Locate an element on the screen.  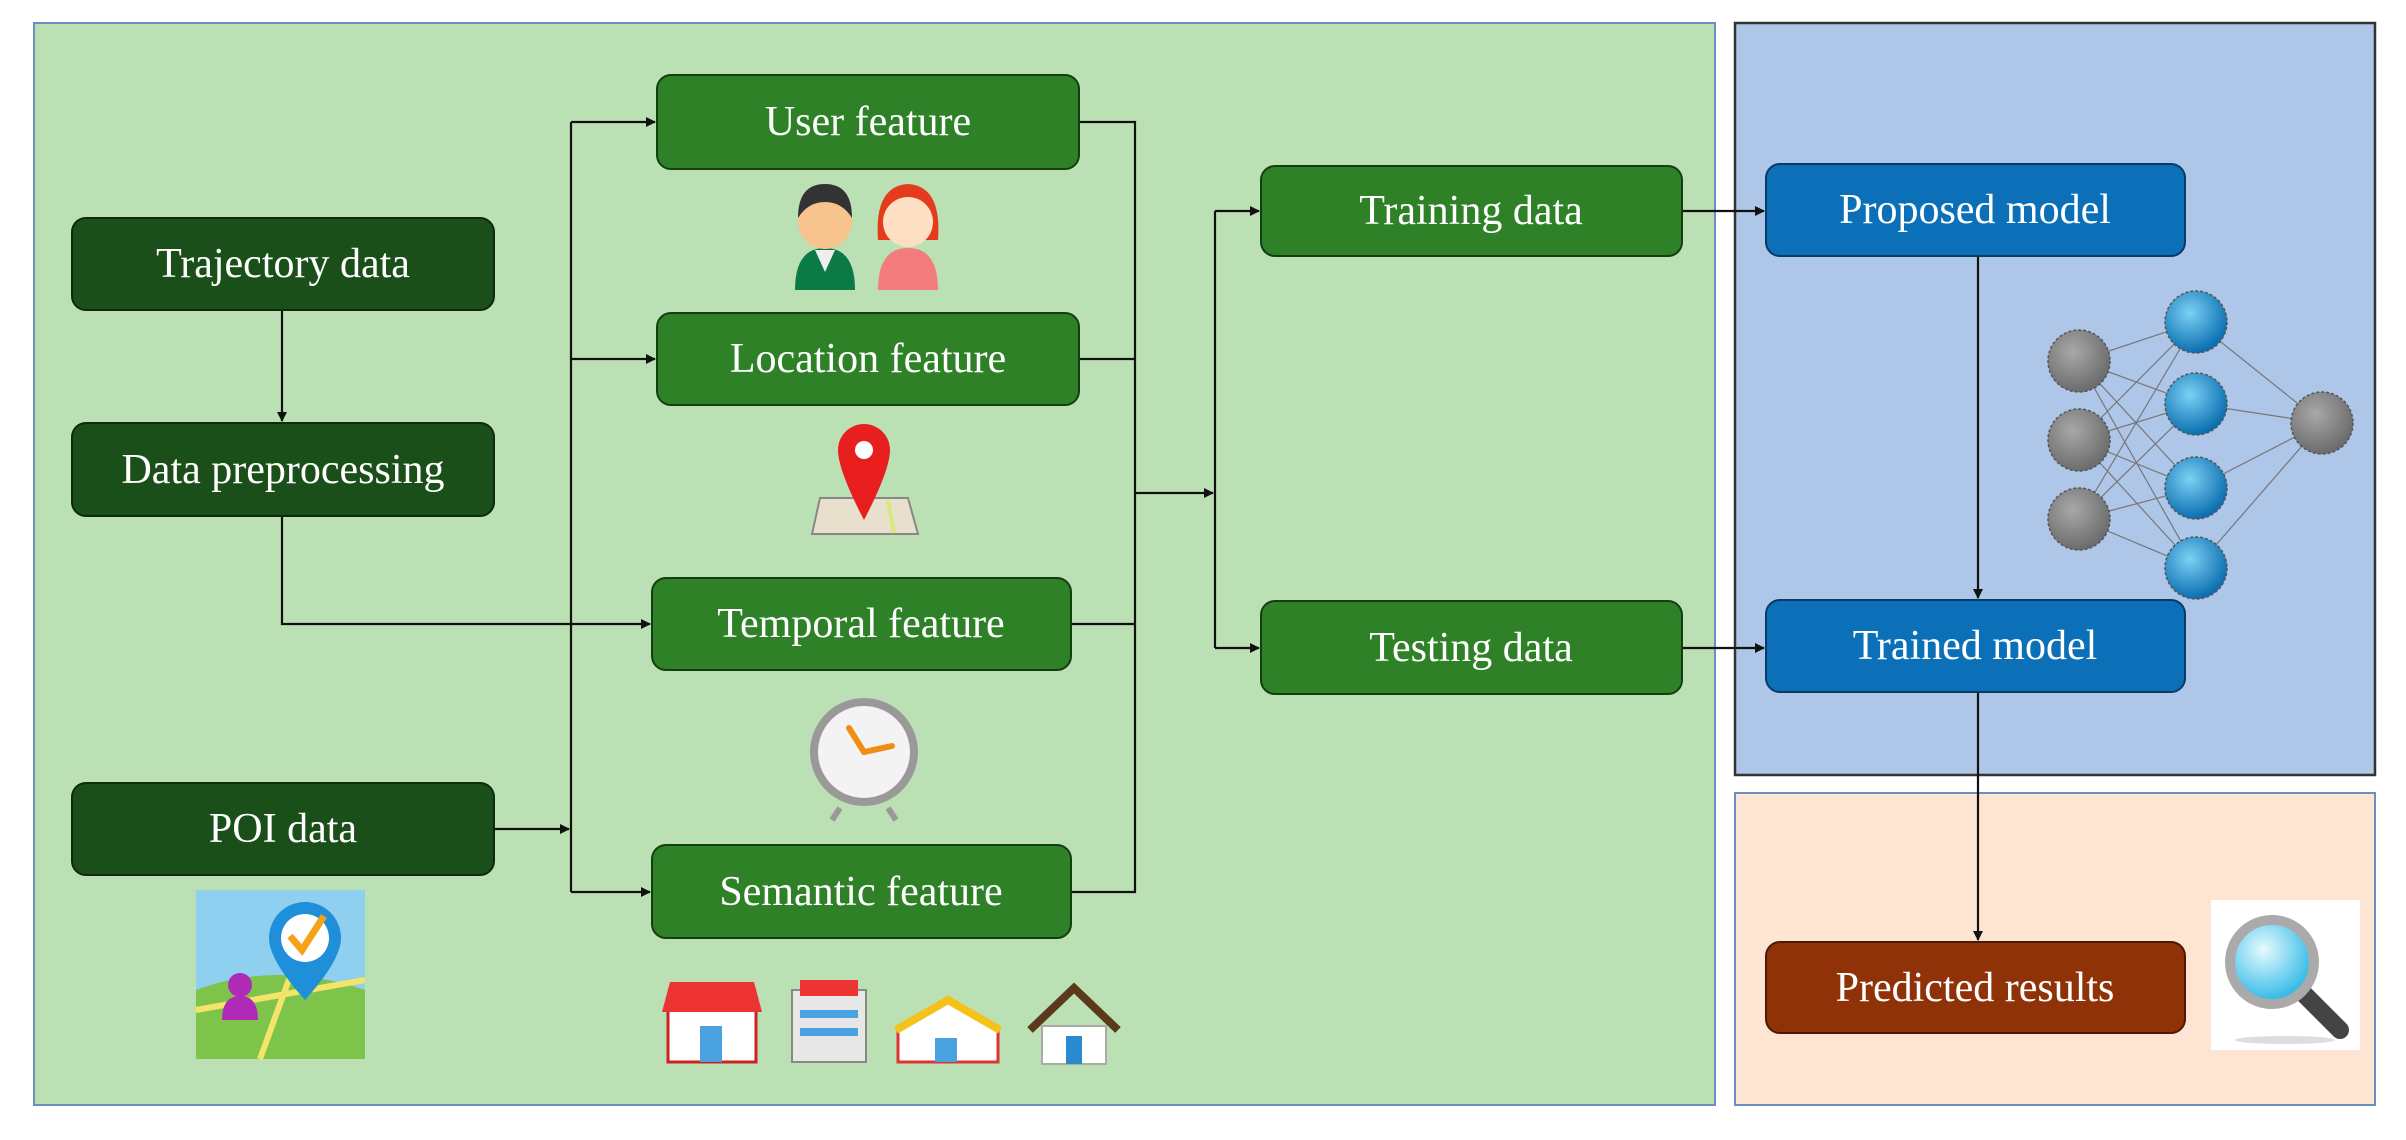
user-feature-box: User feature is located at coordinates (868, 122).